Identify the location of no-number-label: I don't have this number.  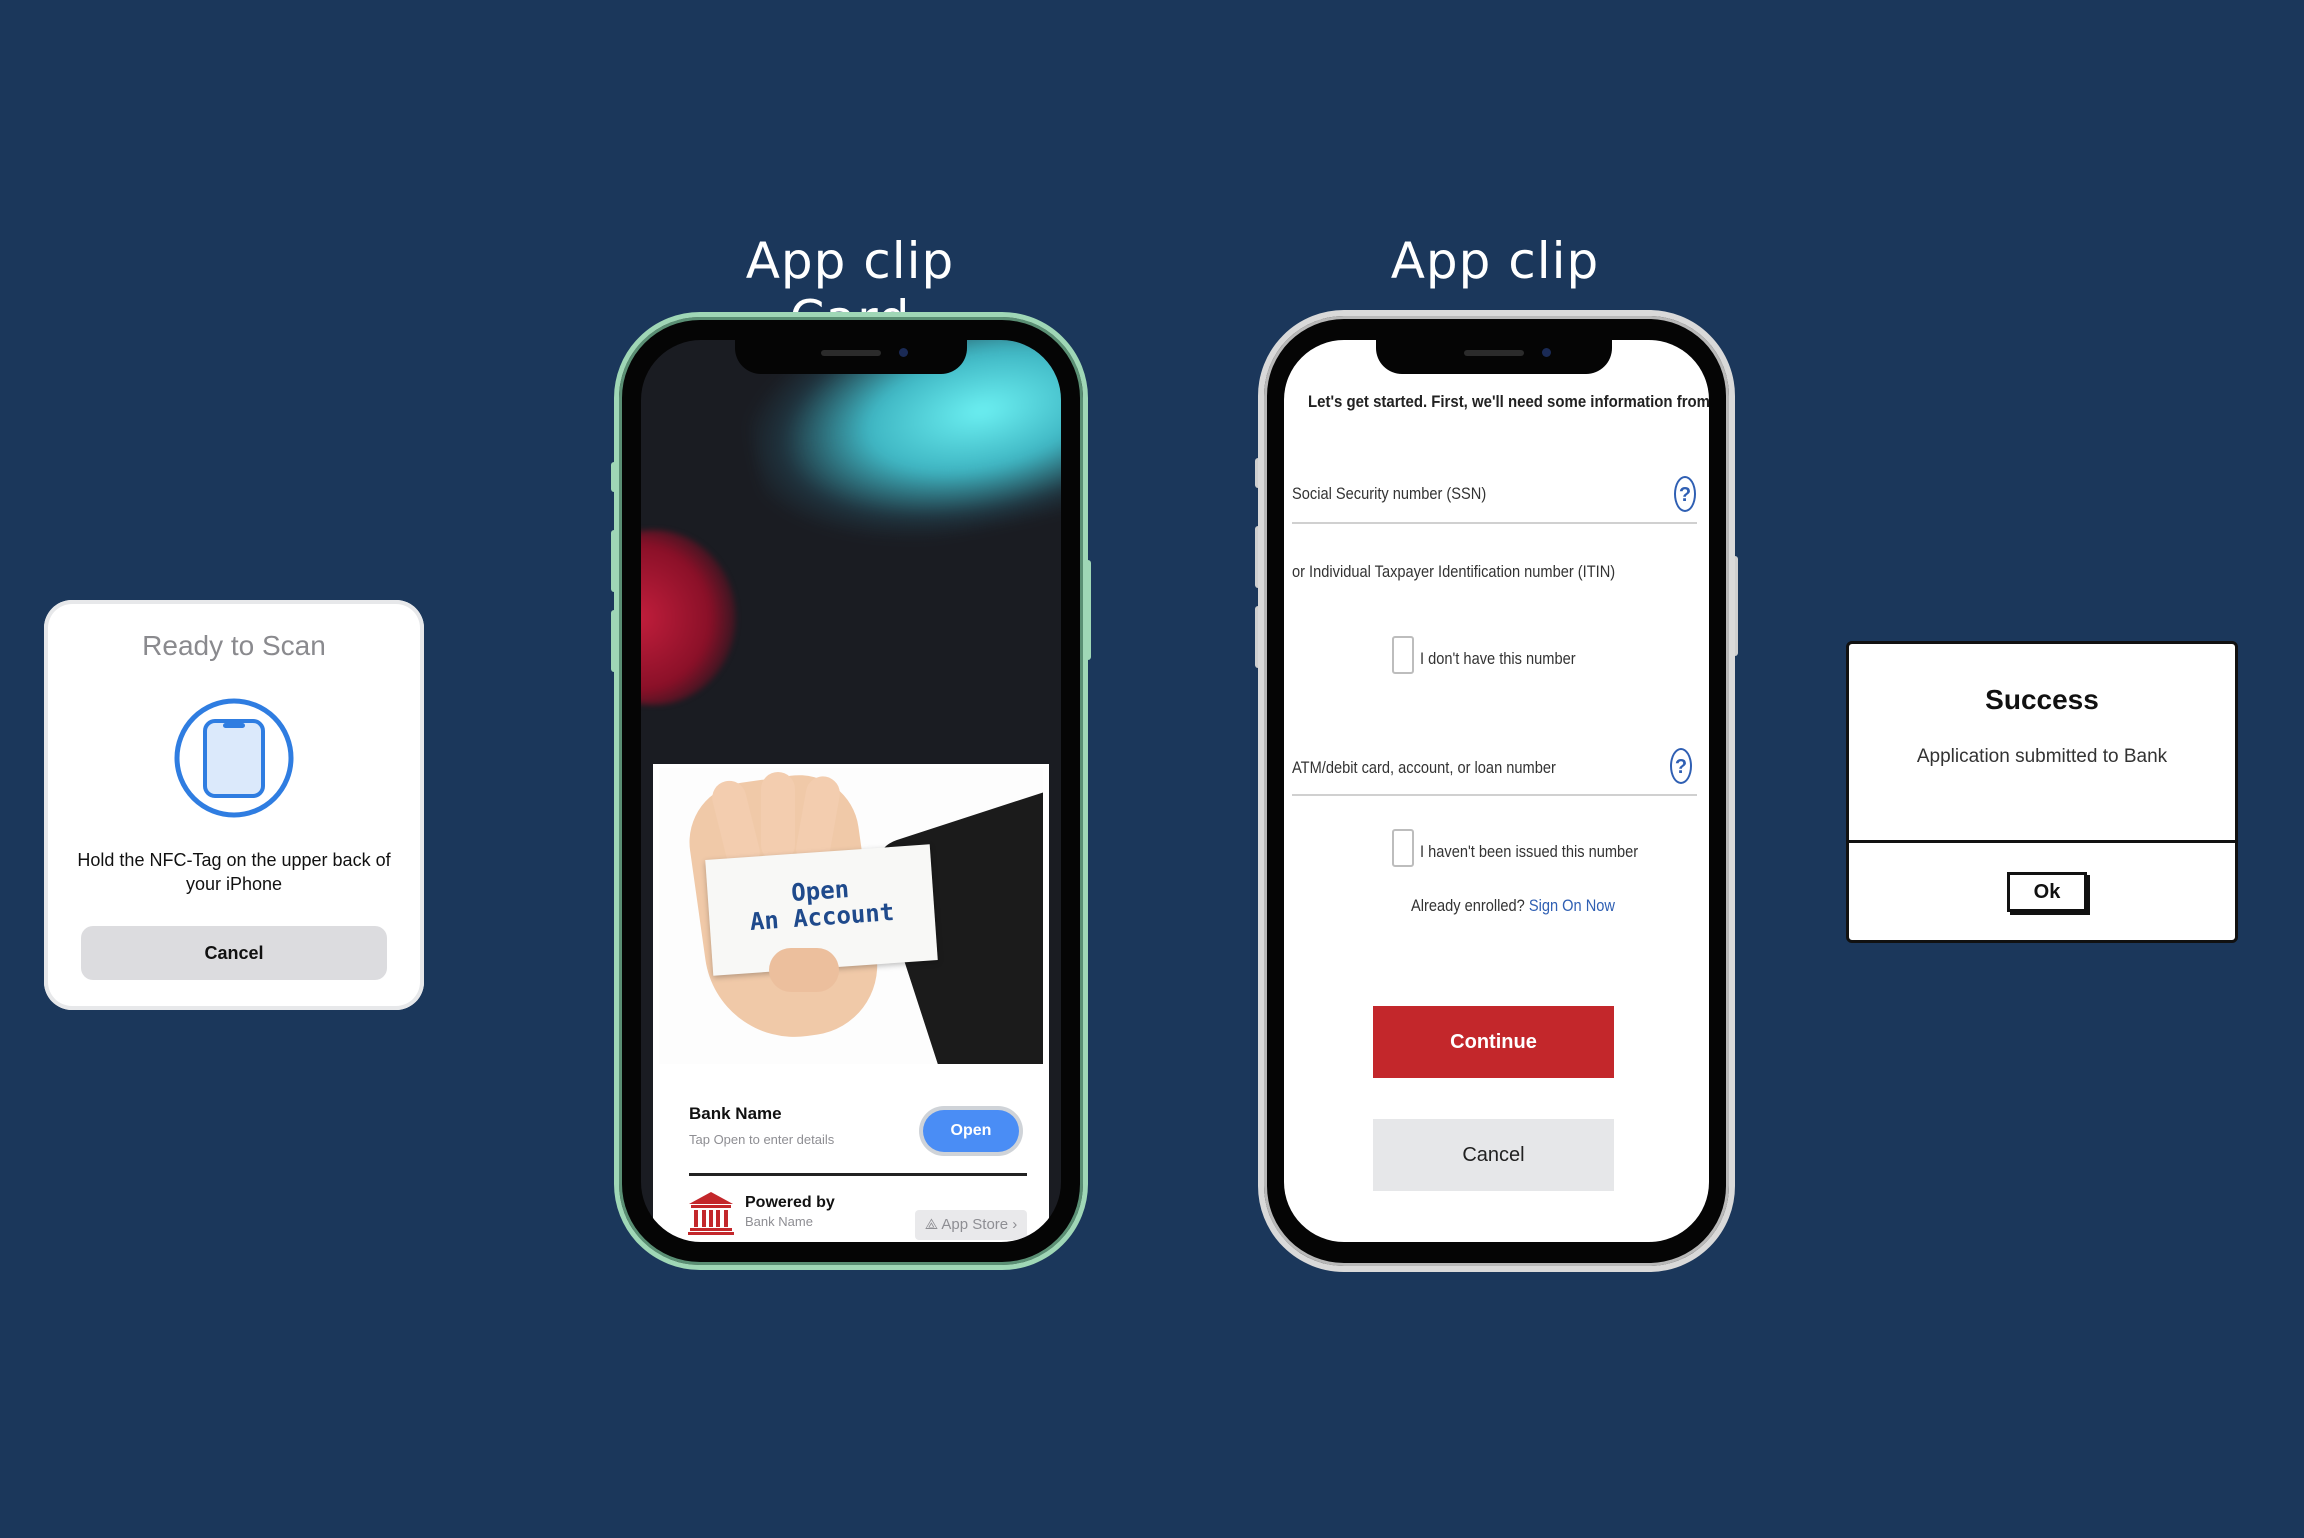
(1498, 658).